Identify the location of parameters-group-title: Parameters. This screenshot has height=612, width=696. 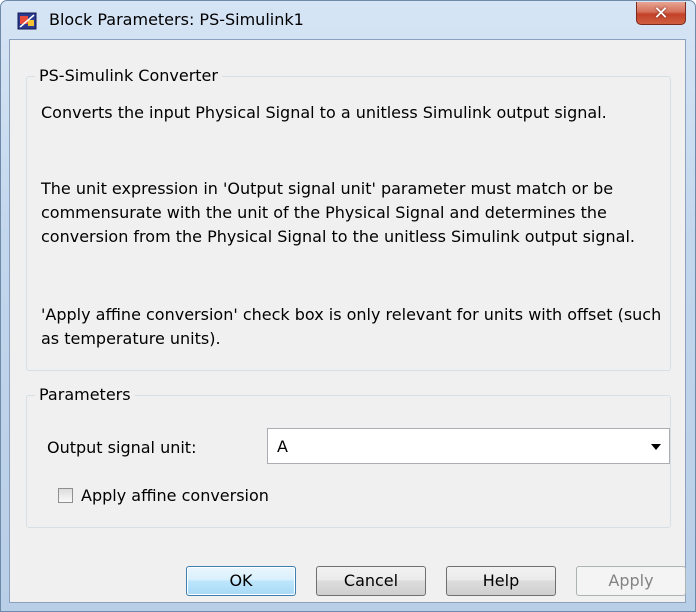
(85, 394).